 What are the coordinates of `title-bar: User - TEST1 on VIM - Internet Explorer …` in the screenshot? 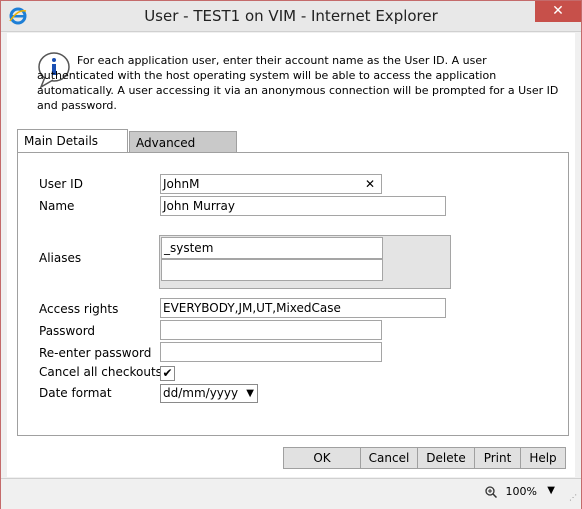 It's located at (291, 16).